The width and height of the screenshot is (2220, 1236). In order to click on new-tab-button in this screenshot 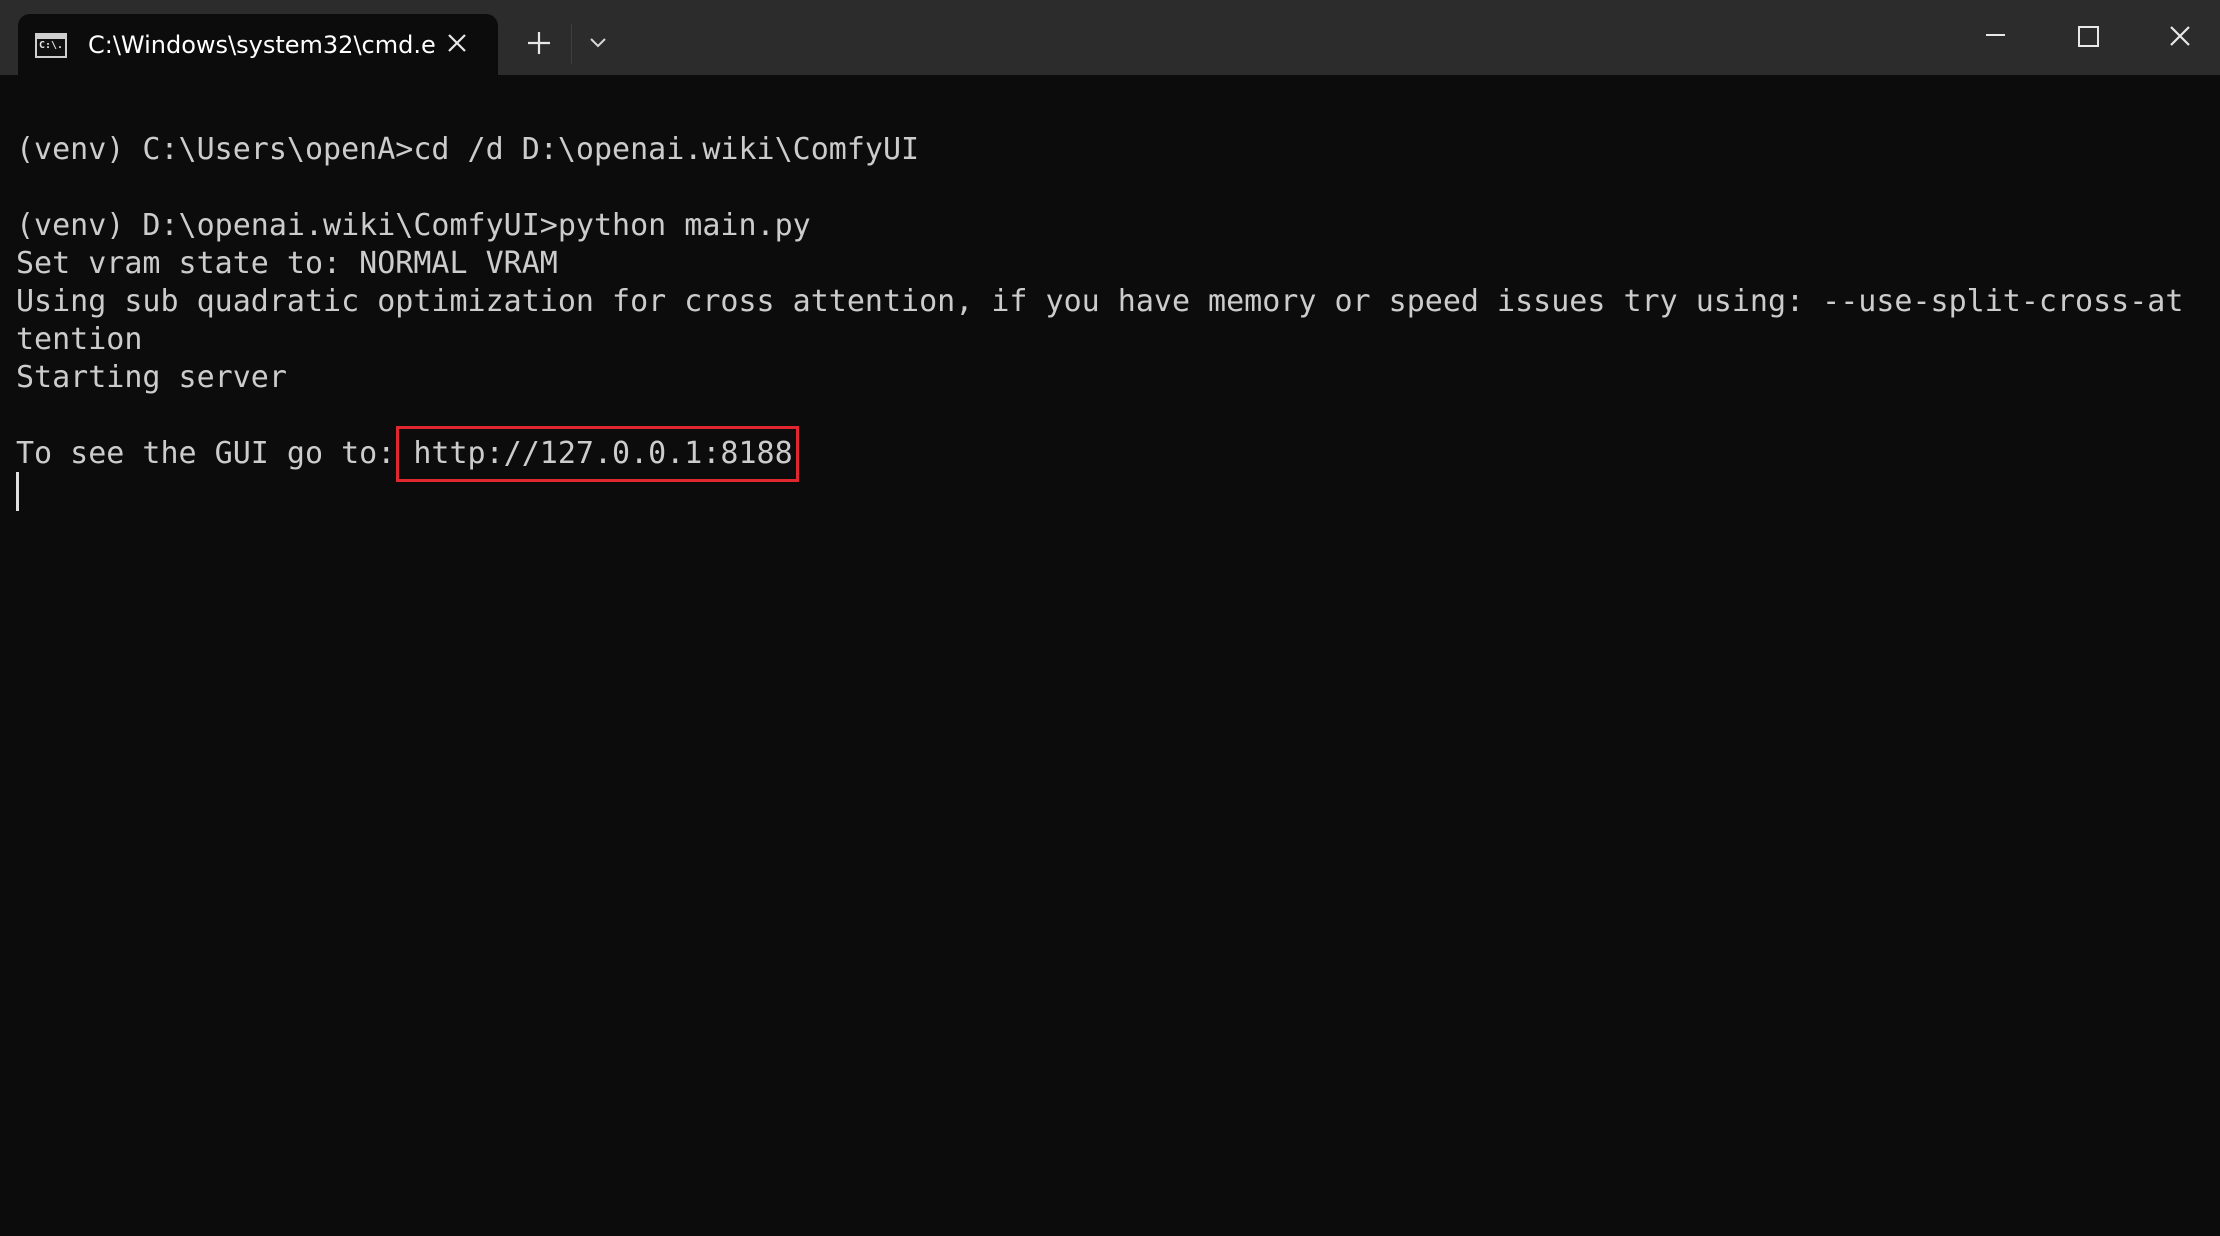, I will do `click(539, 43)`.